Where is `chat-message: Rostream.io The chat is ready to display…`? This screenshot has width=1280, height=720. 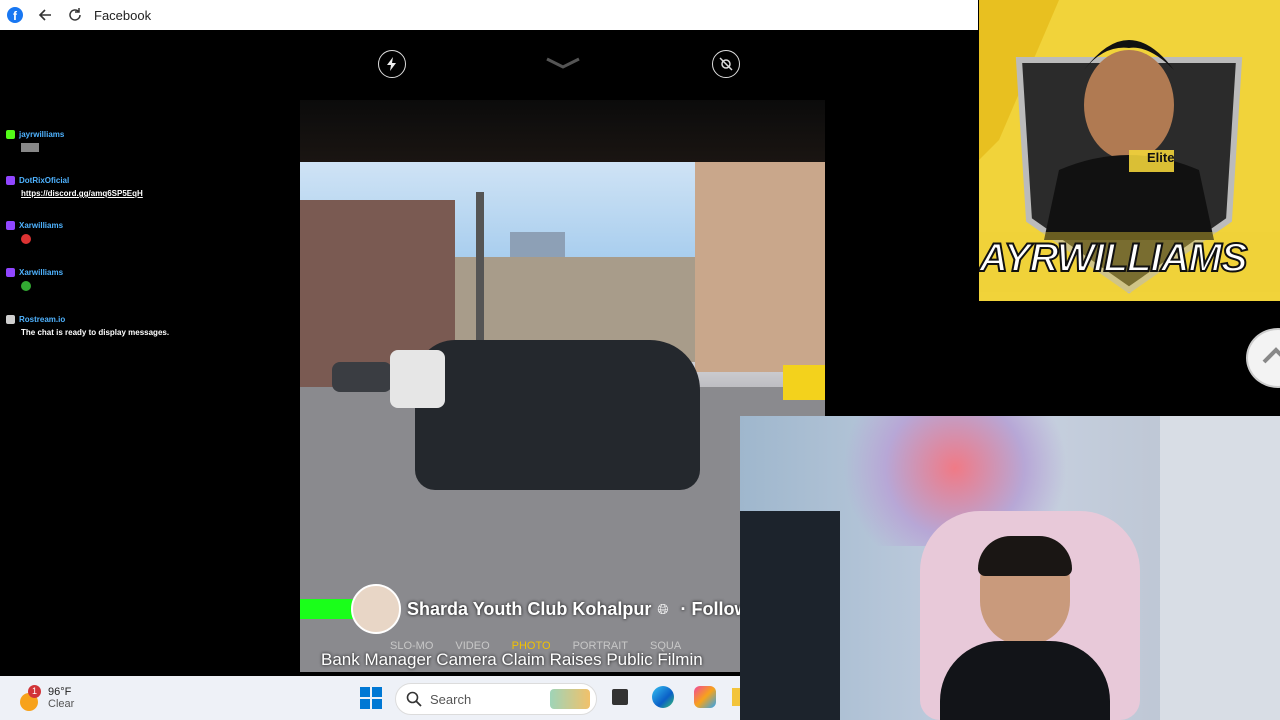 chat-message: Rostream.io The chat is ready to display… is located at coordinates (146, 326).